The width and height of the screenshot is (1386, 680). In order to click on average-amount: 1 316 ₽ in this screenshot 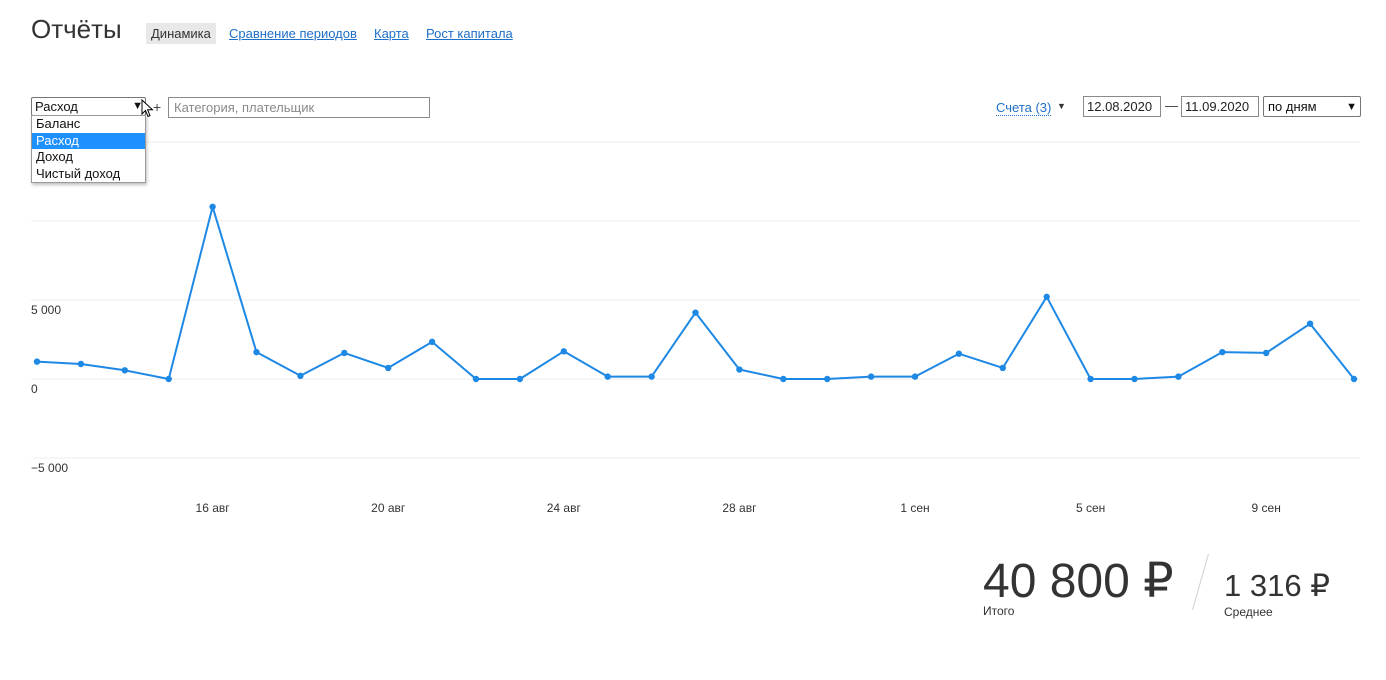, I will do `click(1277, 585)`.